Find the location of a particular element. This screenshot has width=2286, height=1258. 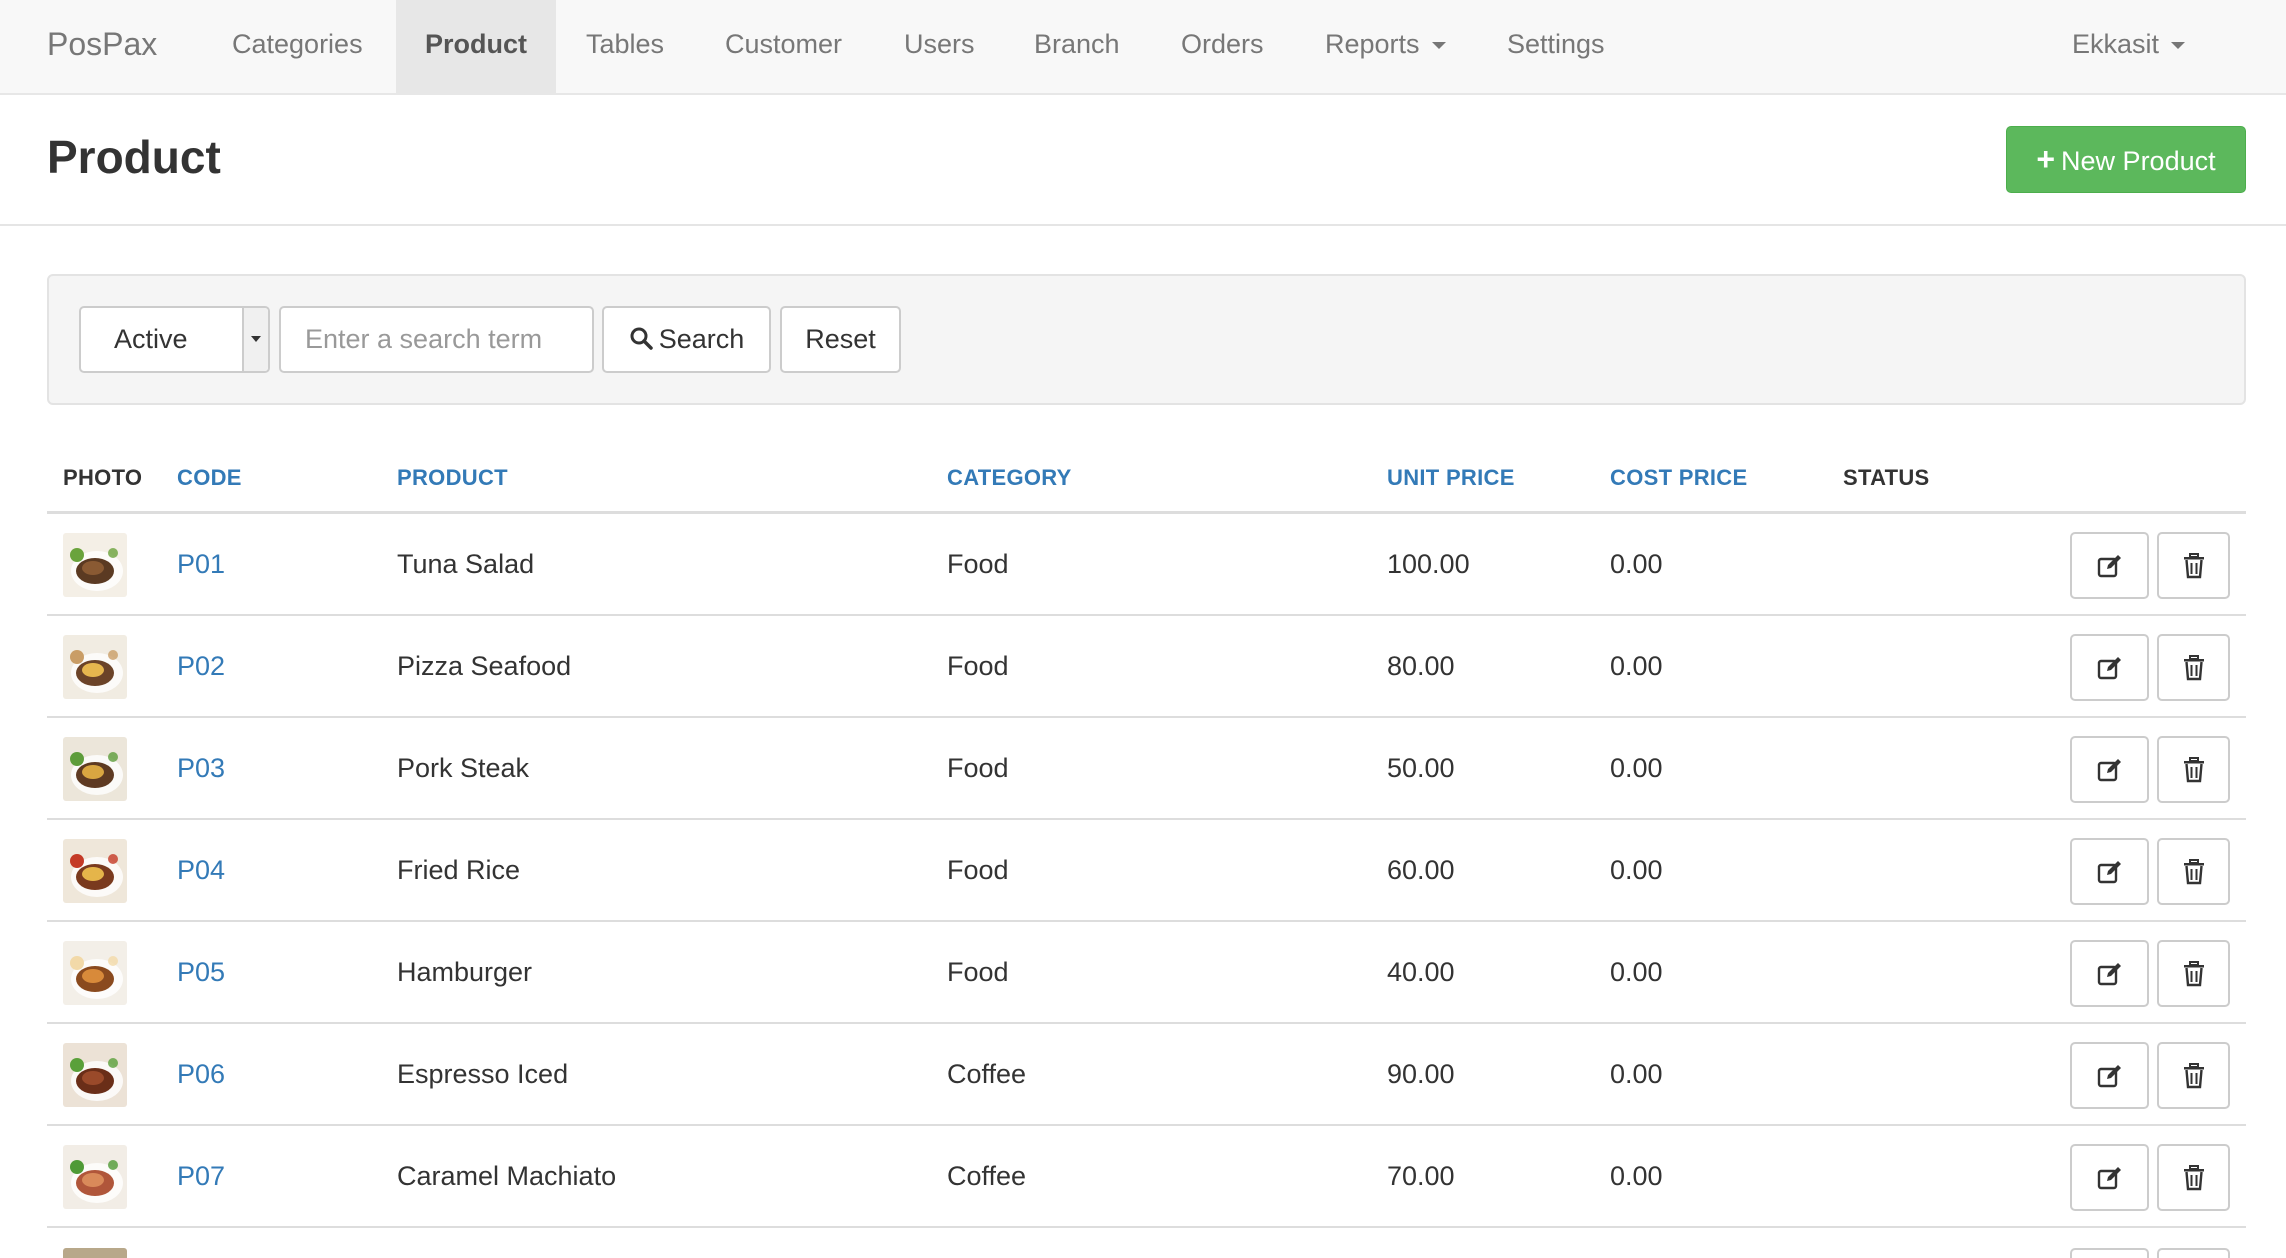

product-code-link: P02 is located at coordinates (201, 666).